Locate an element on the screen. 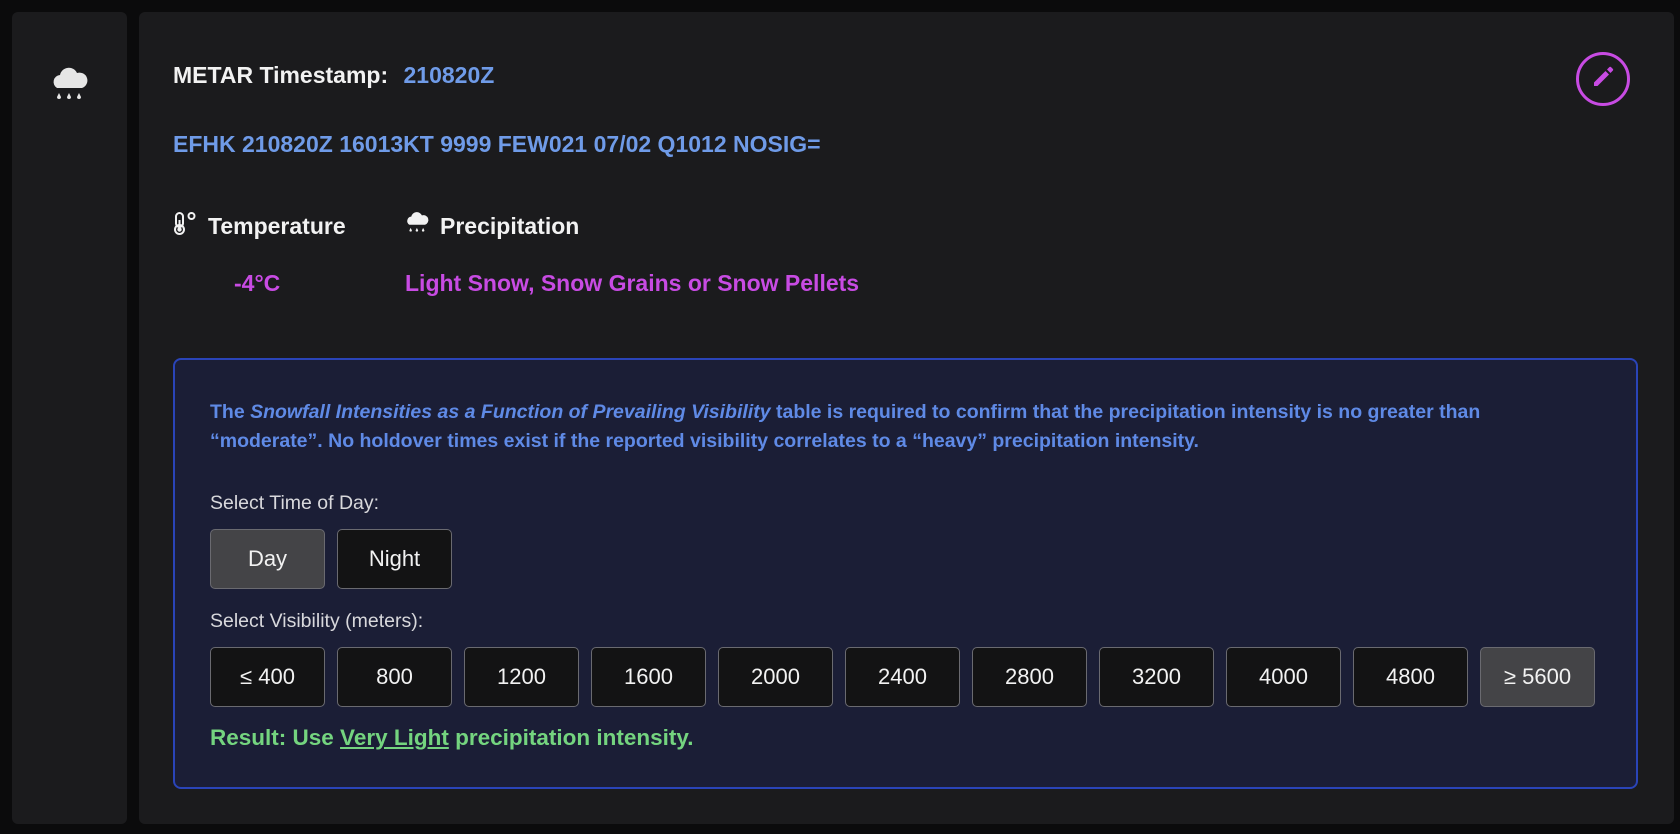  visibility-option-button: 1600 is located at coordinates (648, 677).